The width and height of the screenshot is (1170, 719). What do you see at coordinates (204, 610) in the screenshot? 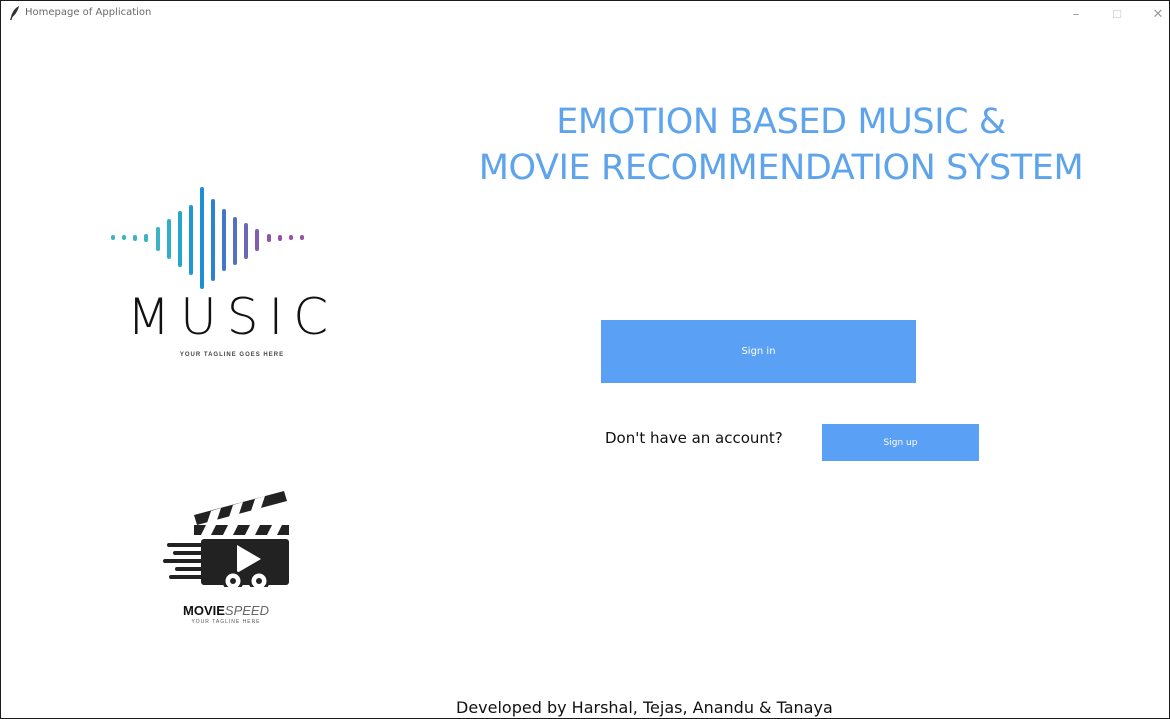
I see `movie-logo-text-bold: MOVIE` at bounding box center [204, 610].